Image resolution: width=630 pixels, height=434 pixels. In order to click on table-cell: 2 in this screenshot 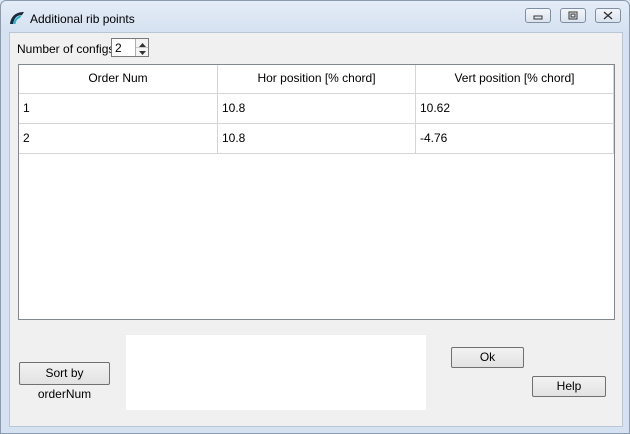, I will do `click(118, 139)`.